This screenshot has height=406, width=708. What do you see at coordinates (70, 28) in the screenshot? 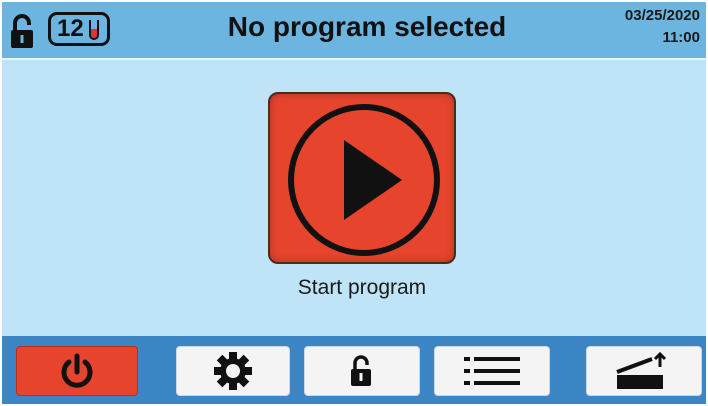
I see `sample-count: 12` at bounding box center [70, 28].